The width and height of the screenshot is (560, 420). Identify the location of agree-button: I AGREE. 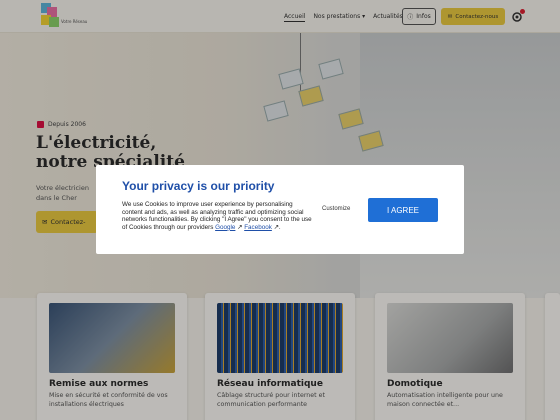
(403, 210).